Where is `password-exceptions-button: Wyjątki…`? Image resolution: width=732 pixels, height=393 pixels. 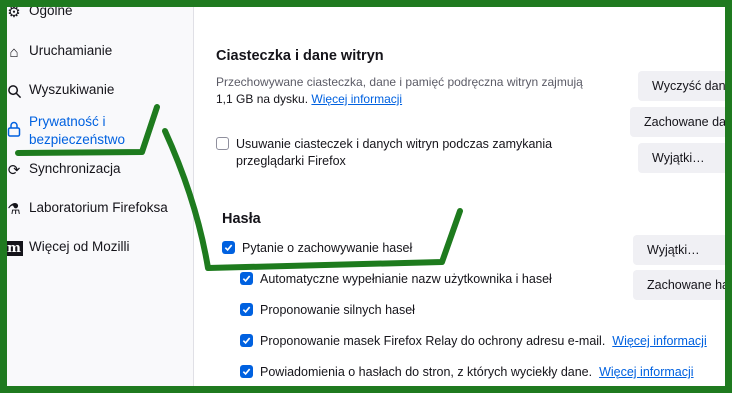 password-exceptions-button: Wyjątki… is located at coordinates (682, 250).